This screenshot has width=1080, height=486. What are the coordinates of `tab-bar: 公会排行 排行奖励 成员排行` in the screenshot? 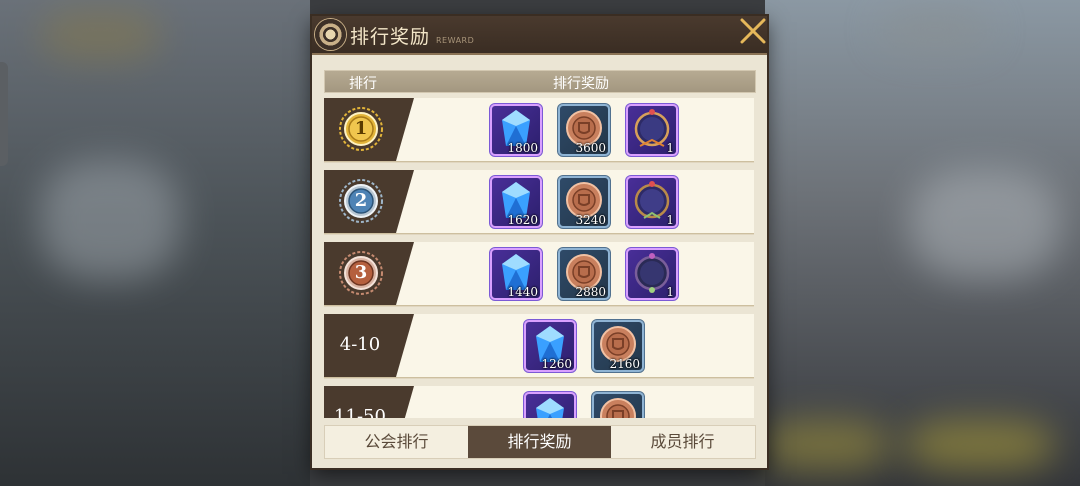 It's located at (540, 442).